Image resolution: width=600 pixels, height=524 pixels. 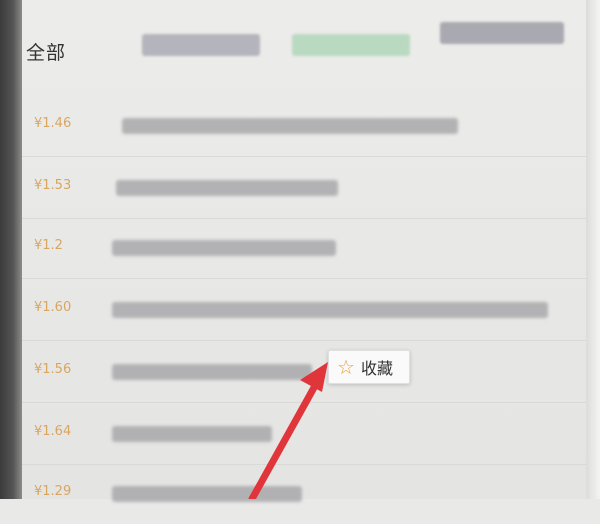 I want to click on pointer-arrow, so click(x=288, y=430).